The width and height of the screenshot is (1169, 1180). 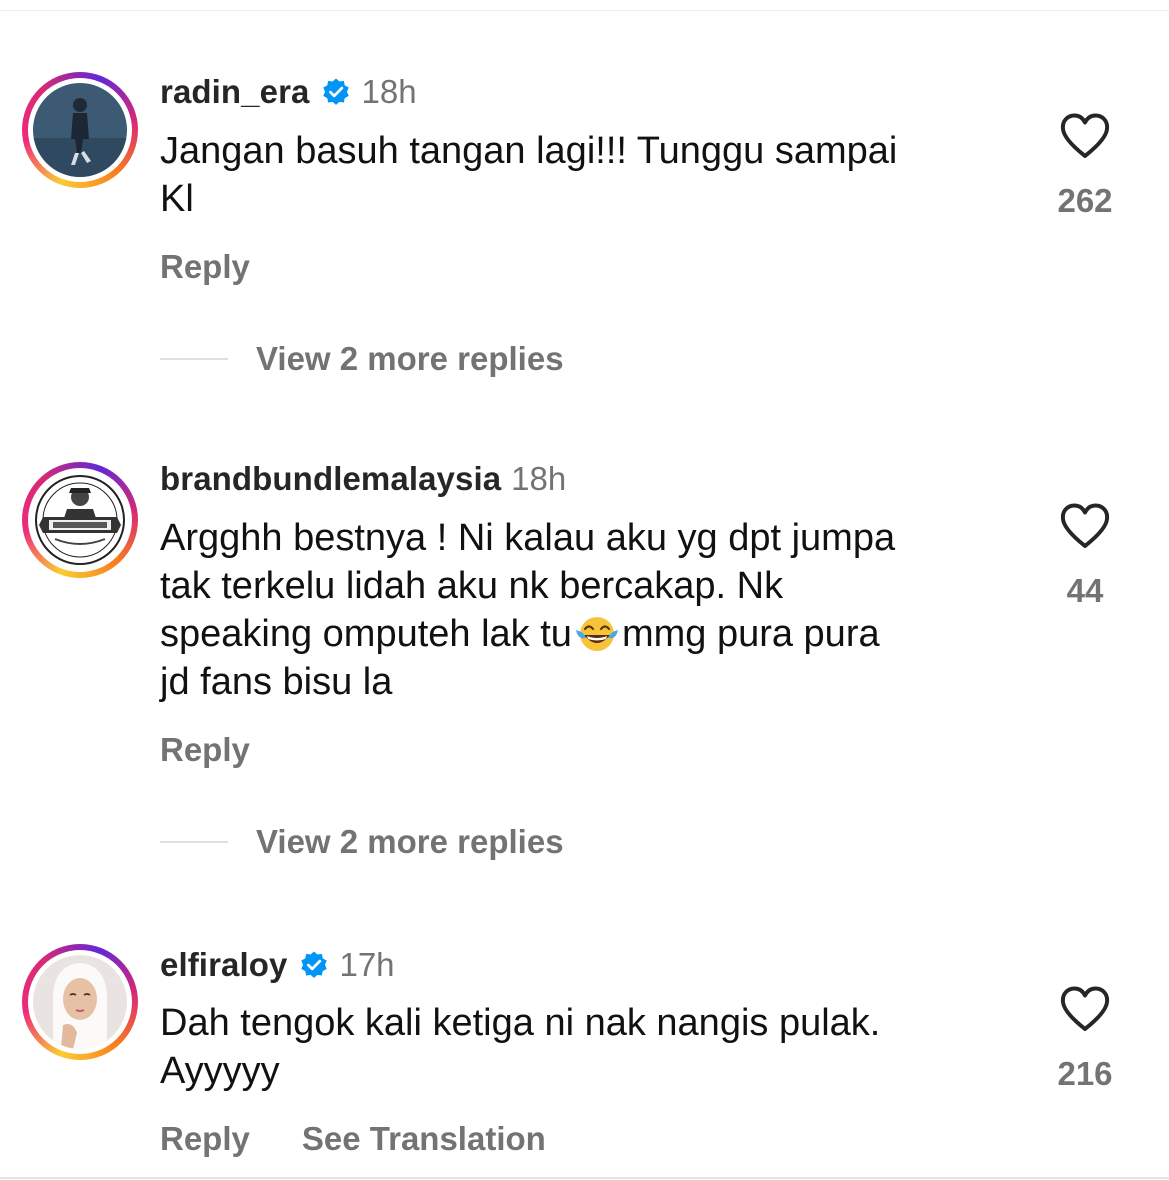 I want to click on like-count: 262, so click(x=1085, y=200).